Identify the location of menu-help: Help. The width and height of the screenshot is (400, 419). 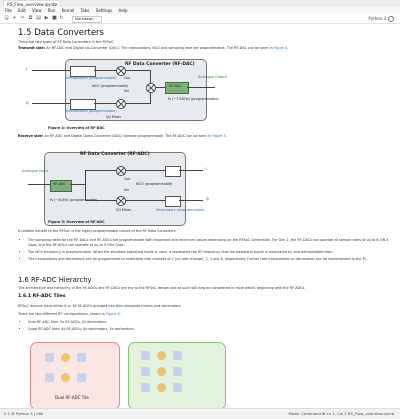
(122, 10).